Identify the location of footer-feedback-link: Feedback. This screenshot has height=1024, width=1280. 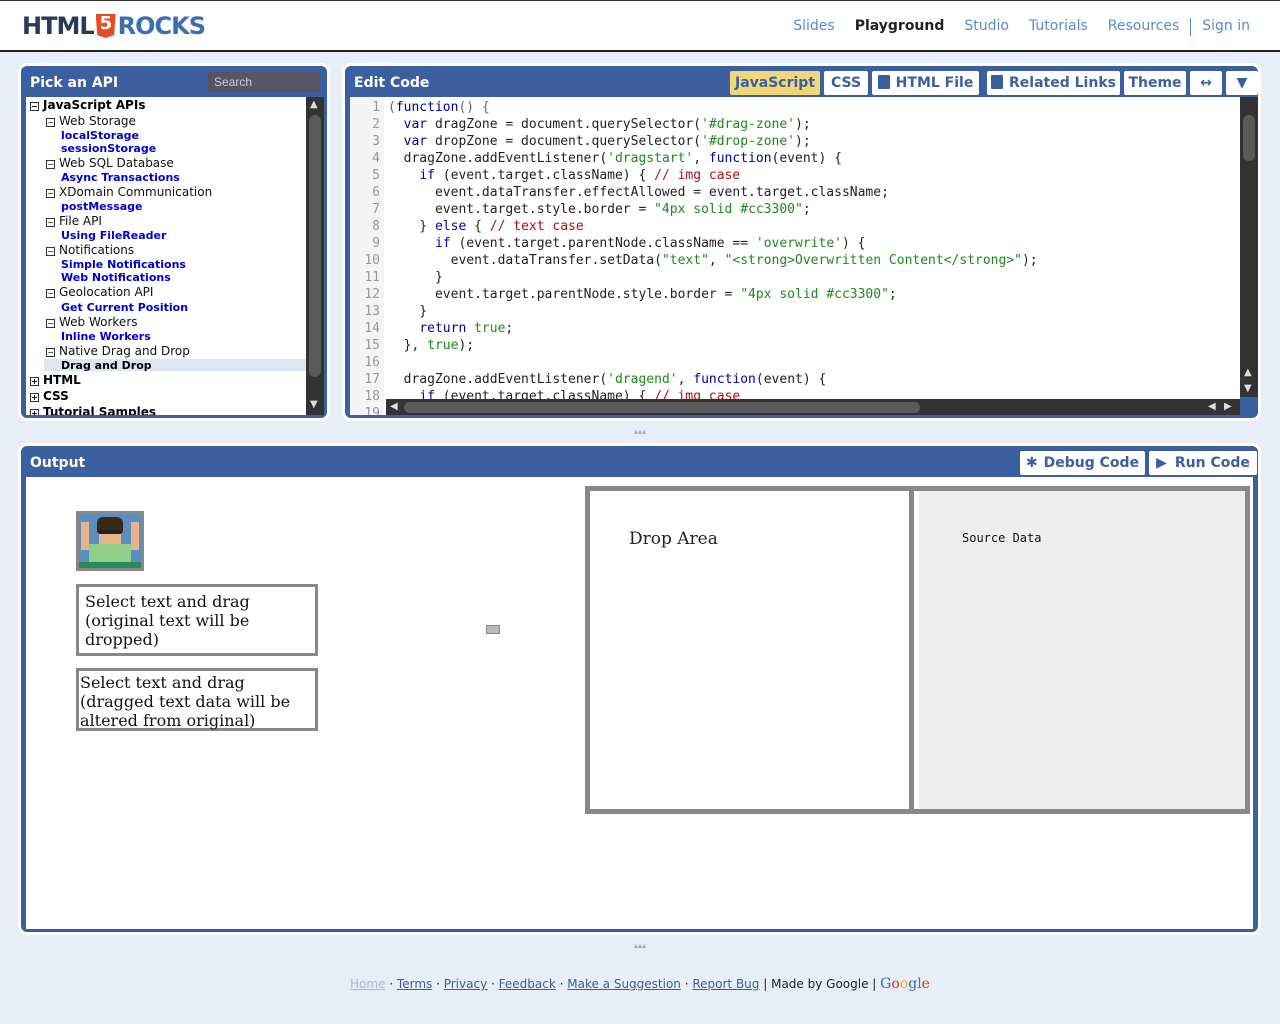
(527, 984).